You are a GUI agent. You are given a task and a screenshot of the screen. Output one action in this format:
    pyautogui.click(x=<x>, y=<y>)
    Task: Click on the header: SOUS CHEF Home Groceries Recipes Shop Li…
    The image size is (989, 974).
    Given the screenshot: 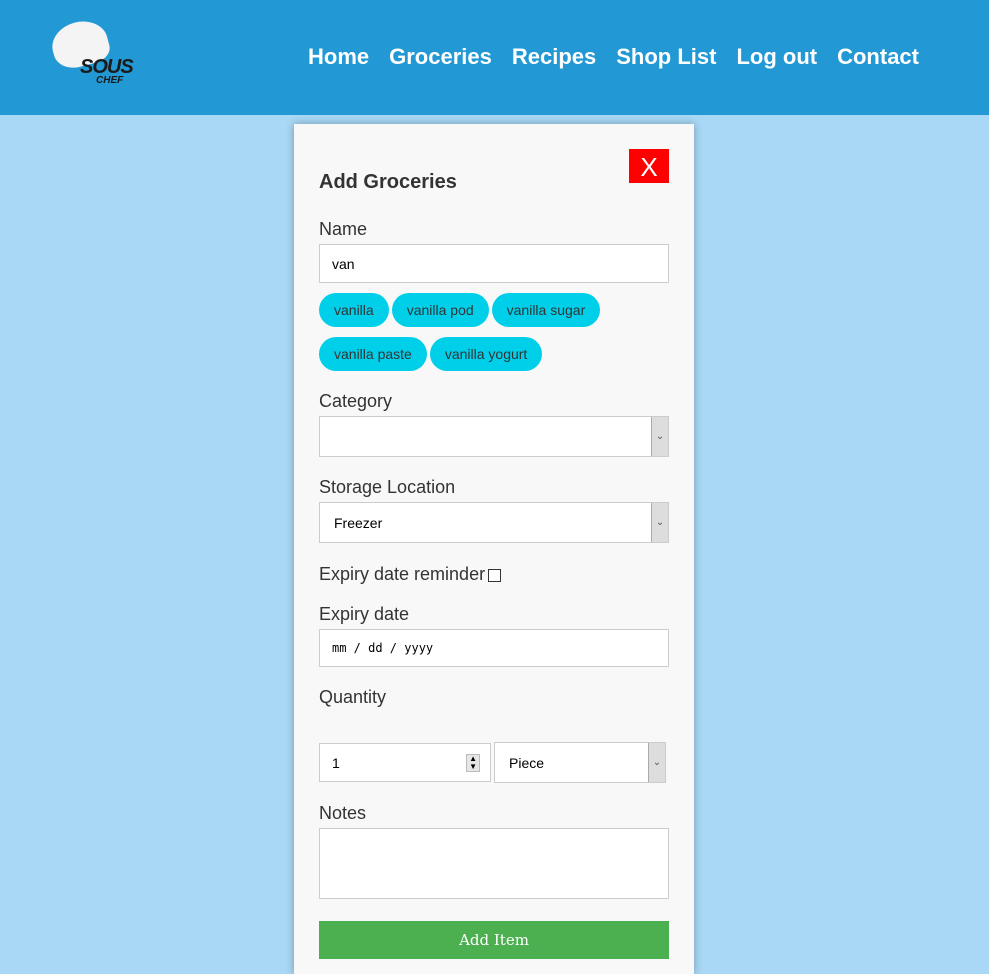 What is the action you would take?
    pyautogui.click(x=494, y=57)
    